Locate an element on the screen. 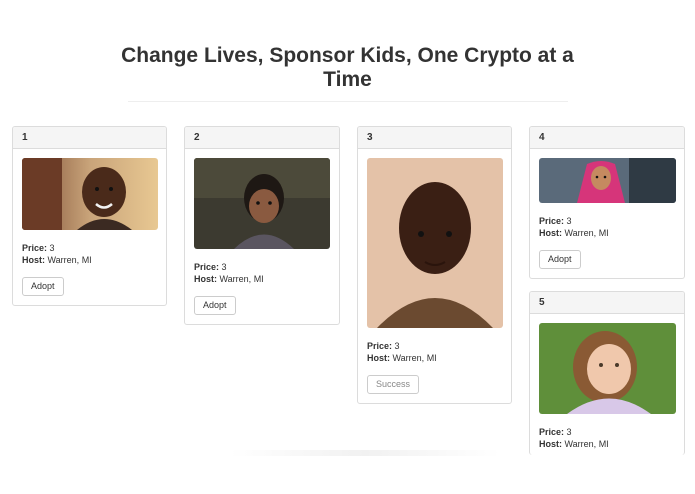 The height and width of the screenshot is (494, 695). title-divider is located at coordinates (348, 101).